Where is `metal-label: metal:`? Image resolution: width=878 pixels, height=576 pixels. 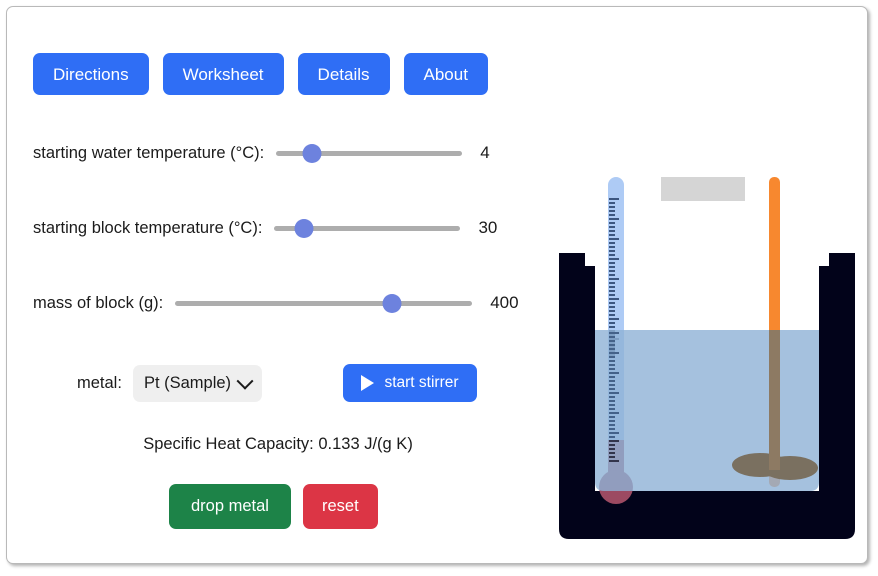 metal-label: metal: is located at coordinates (99, 383).